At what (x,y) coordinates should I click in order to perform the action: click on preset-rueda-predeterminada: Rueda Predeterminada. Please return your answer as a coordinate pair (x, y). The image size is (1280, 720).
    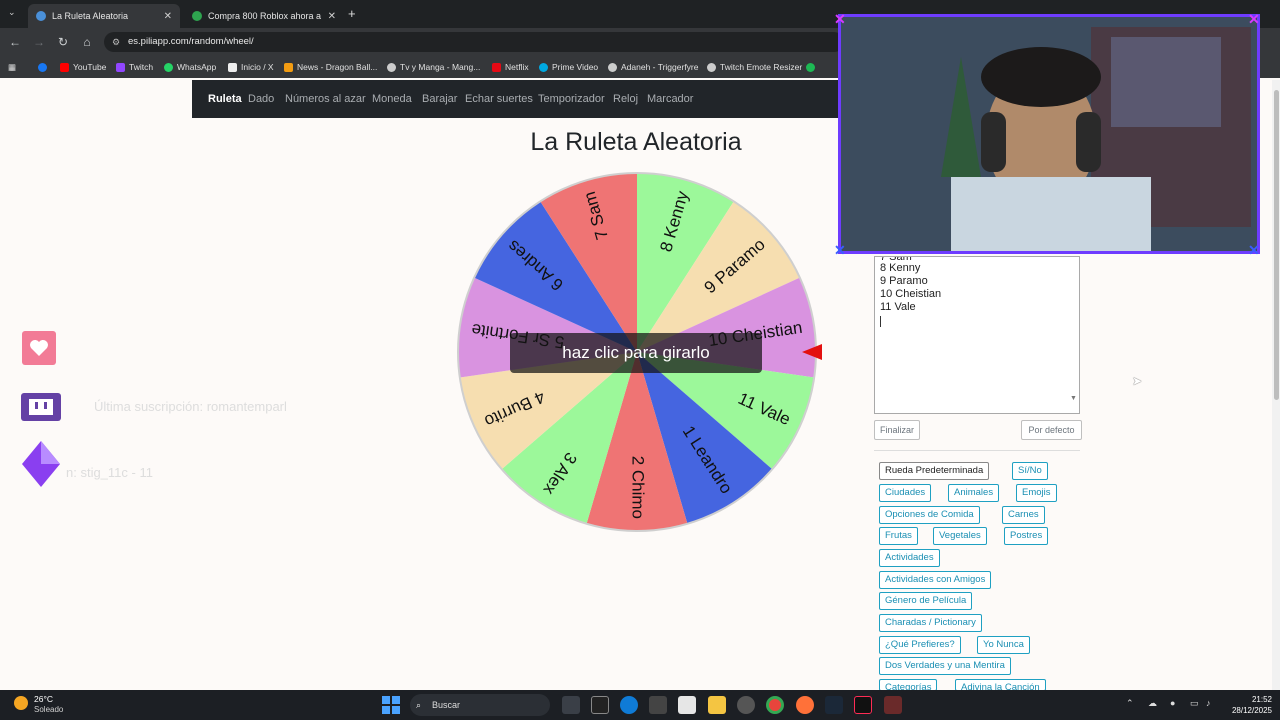
    Looking at the image, I should click on (934, 471).